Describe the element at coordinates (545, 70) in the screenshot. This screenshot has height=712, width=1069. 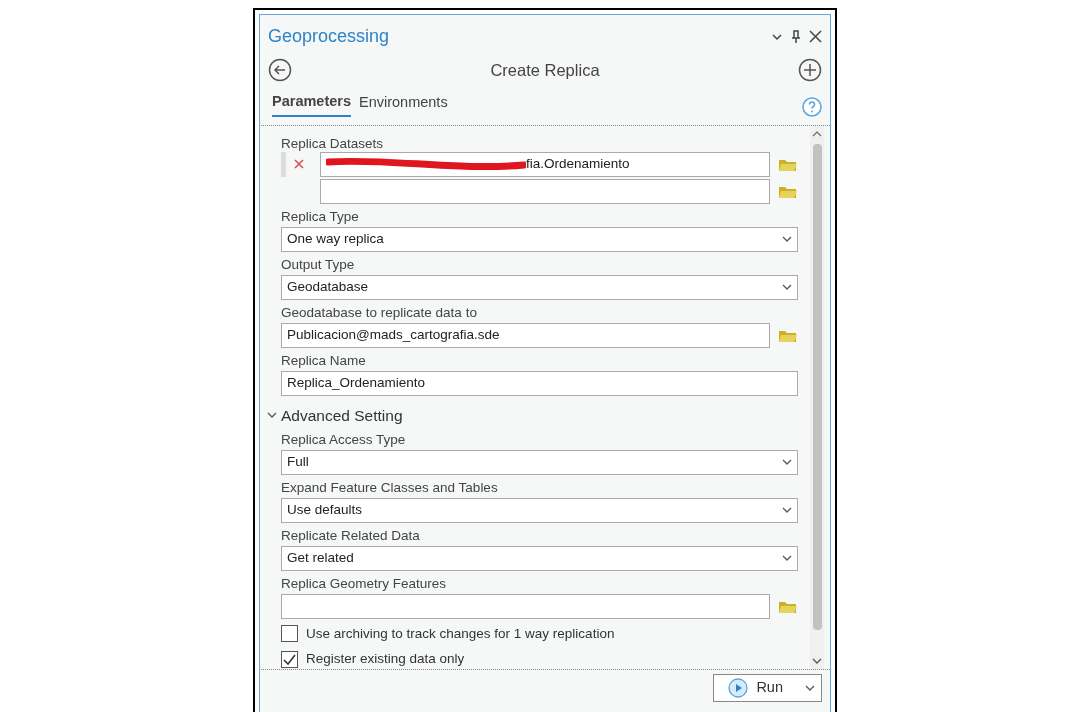
I see `tool-title: Create Replica` at that location.